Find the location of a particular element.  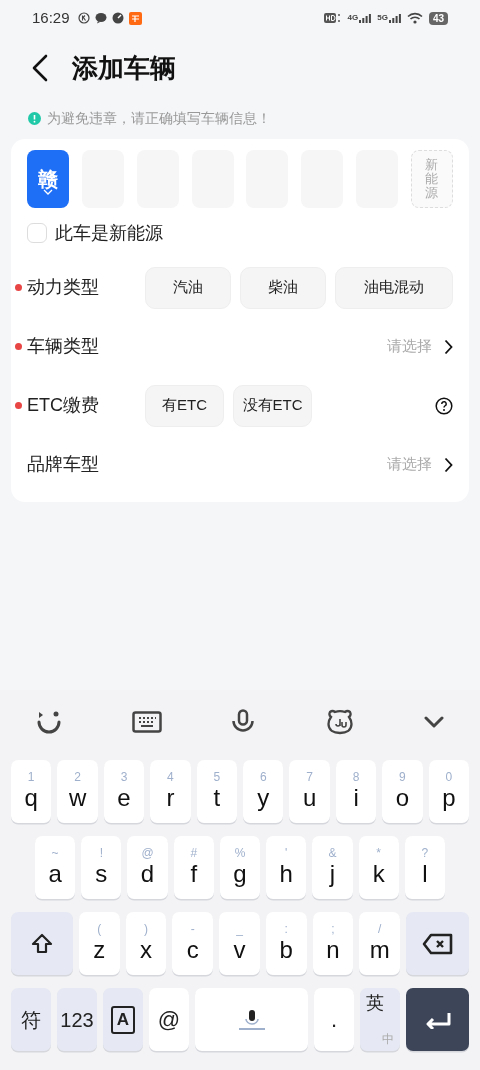

letter-key: 8 i is located at coordinates (356, 791).